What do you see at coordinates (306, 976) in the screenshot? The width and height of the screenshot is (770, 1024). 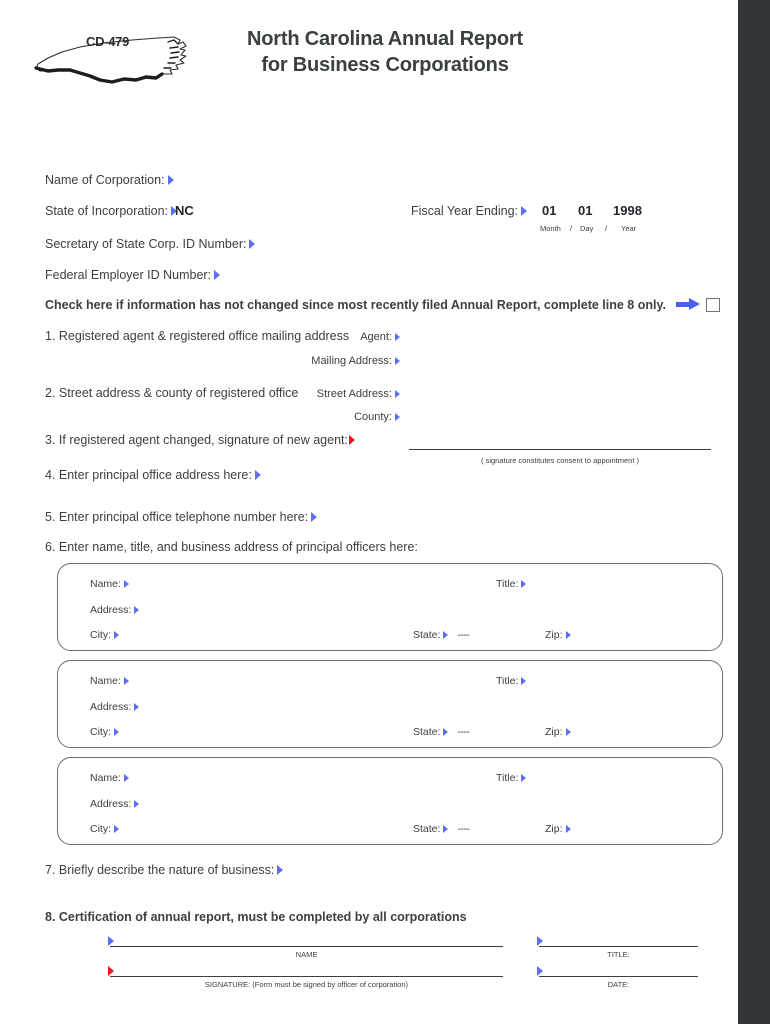 I see `certification-signature-line` at bounding box center [306, 976].